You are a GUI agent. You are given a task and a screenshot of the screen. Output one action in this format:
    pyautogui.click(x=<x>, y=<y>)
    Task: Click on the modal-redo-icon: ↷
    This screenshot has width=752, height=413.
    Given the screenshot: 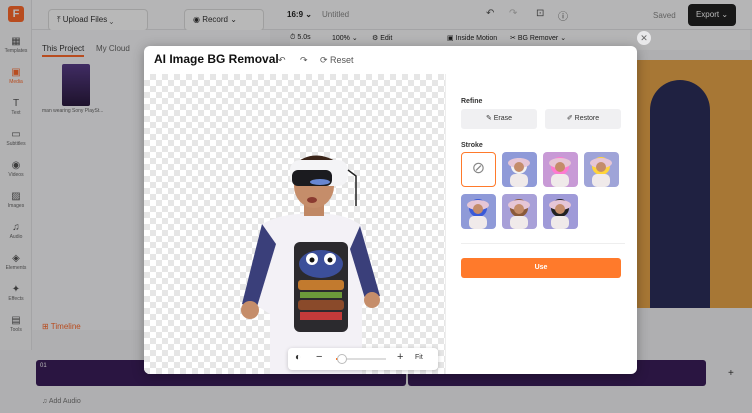 What is the action you would take?
    pyautogui.click(x=304, y=60)
    